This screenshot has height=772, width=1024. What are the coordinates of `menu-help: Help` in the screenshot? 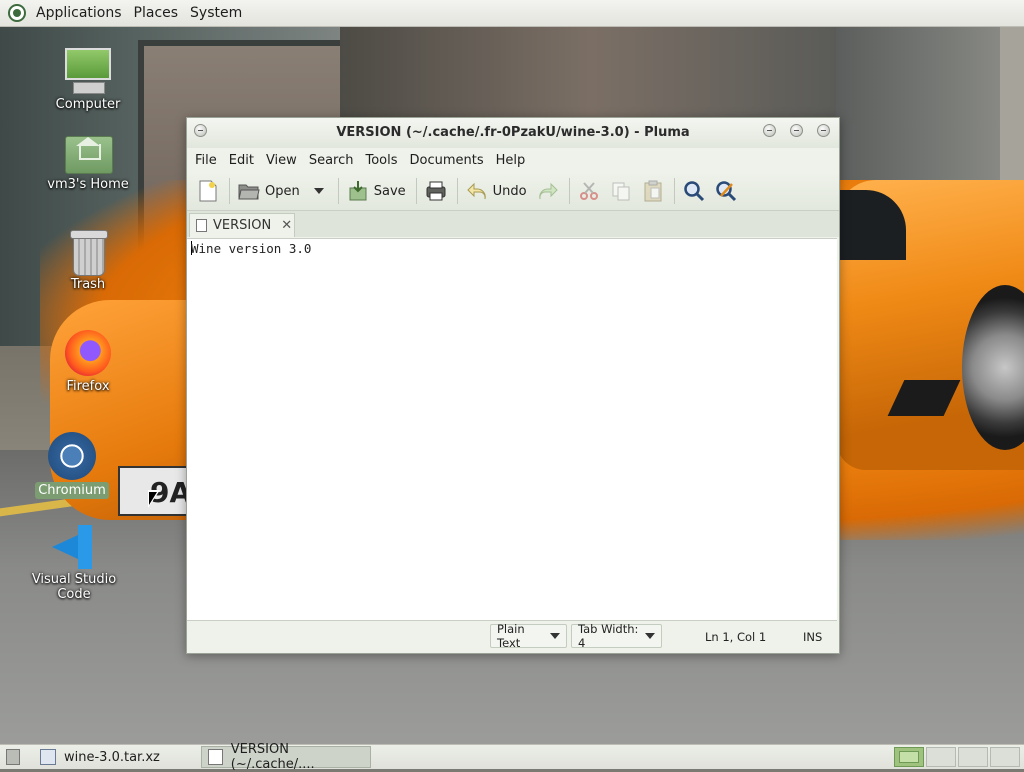 It's located at (511, 160).